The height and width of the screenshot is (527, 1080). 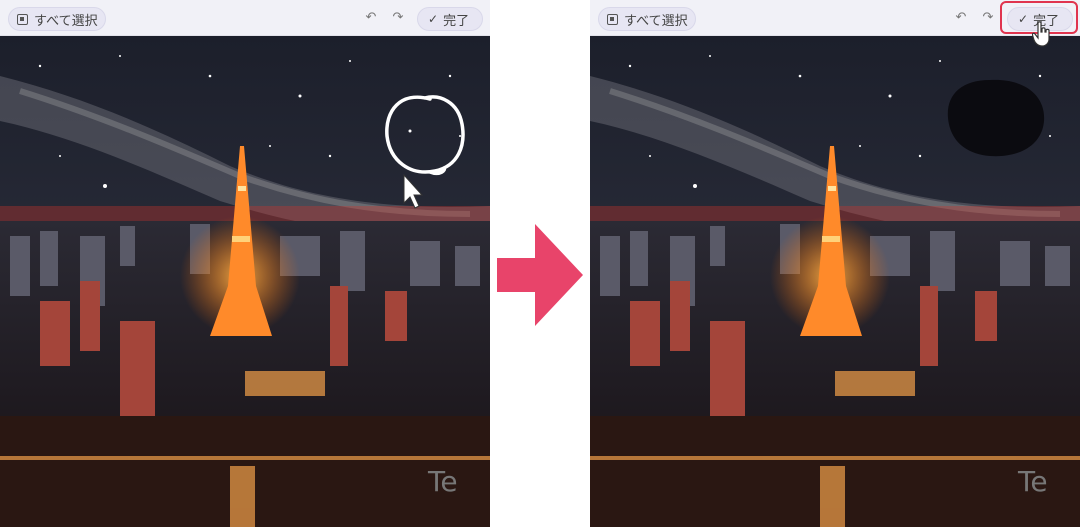 I want to click on right-arrow-icon, so click(x=541, y=277).